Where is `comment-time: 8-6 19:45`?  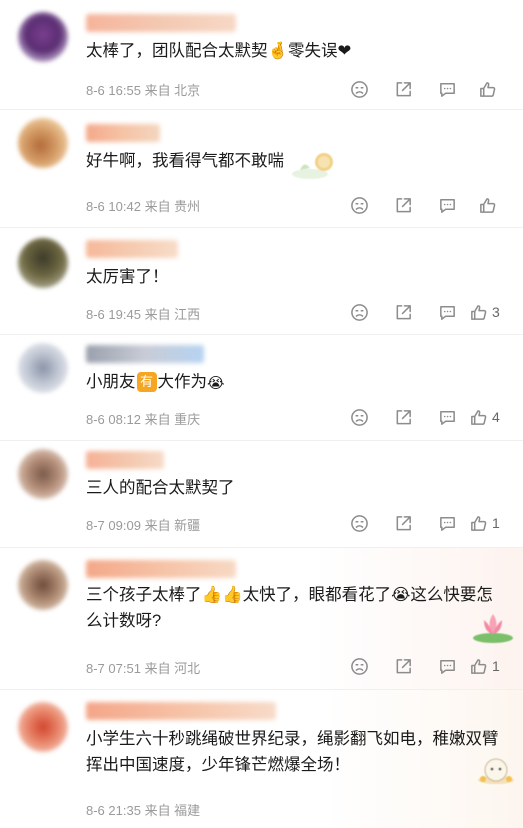
comment-time: 8-6 19:45 is located at coordinates (113, 314).